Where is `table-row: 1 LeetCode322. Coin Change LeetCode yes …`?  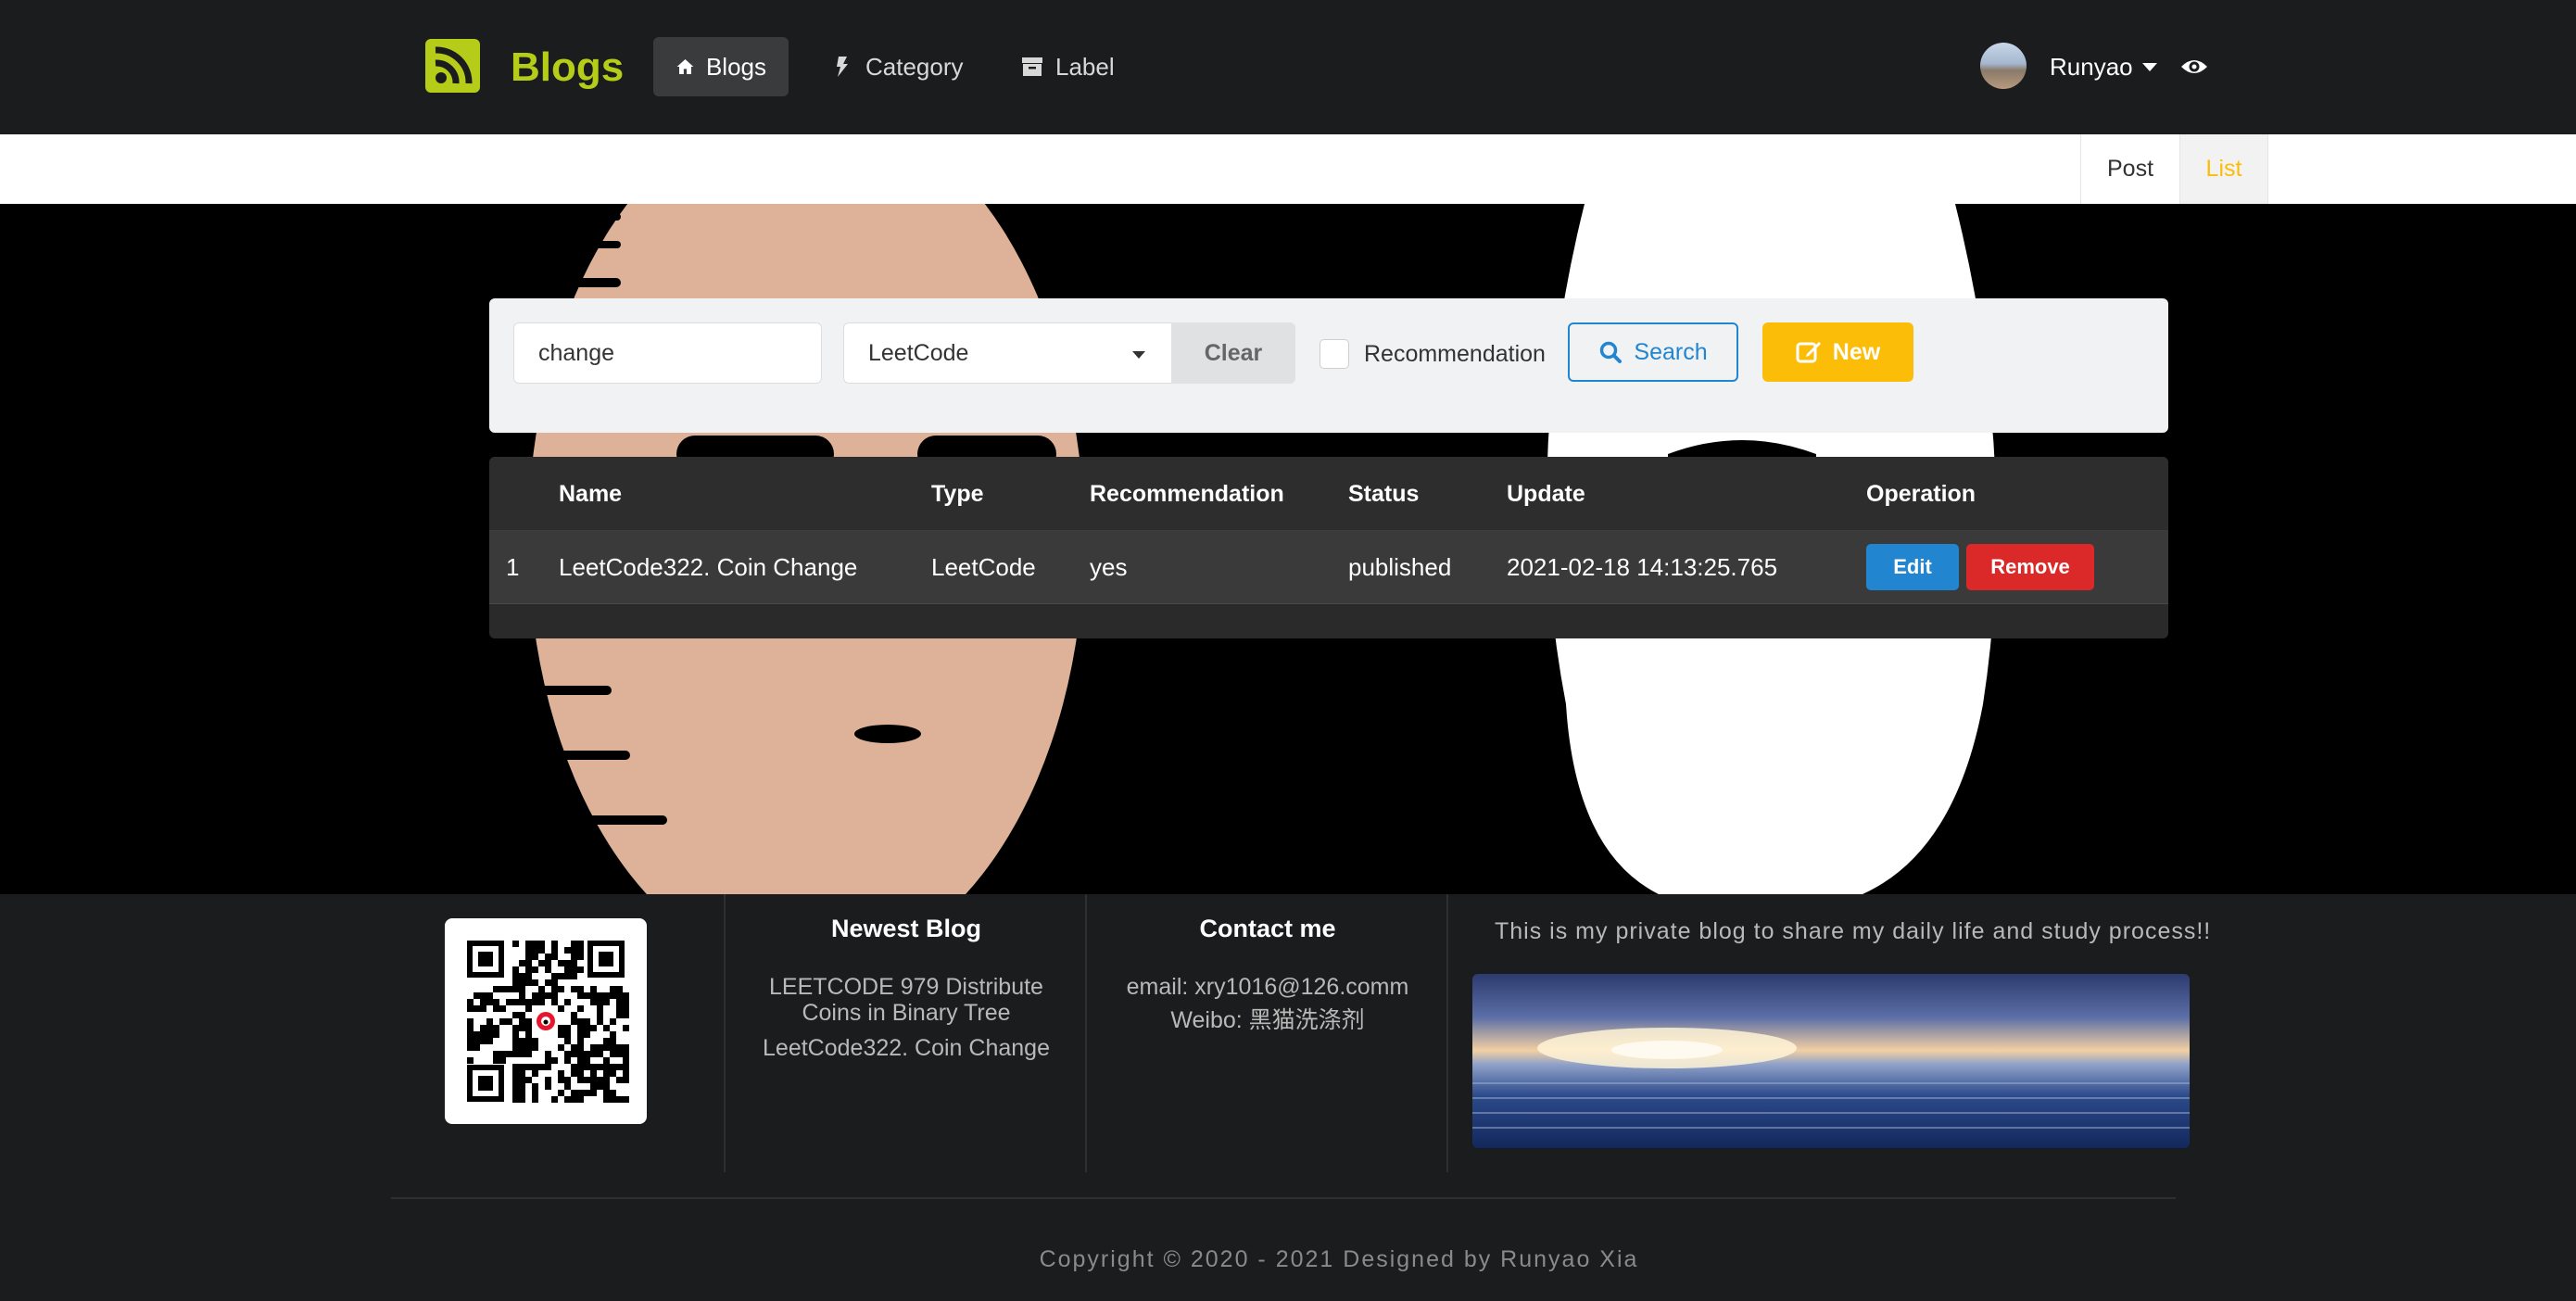 table-row: 1 LeetCode322. Coin Change LeetCode yes … is located at coordinates (1329, 567).